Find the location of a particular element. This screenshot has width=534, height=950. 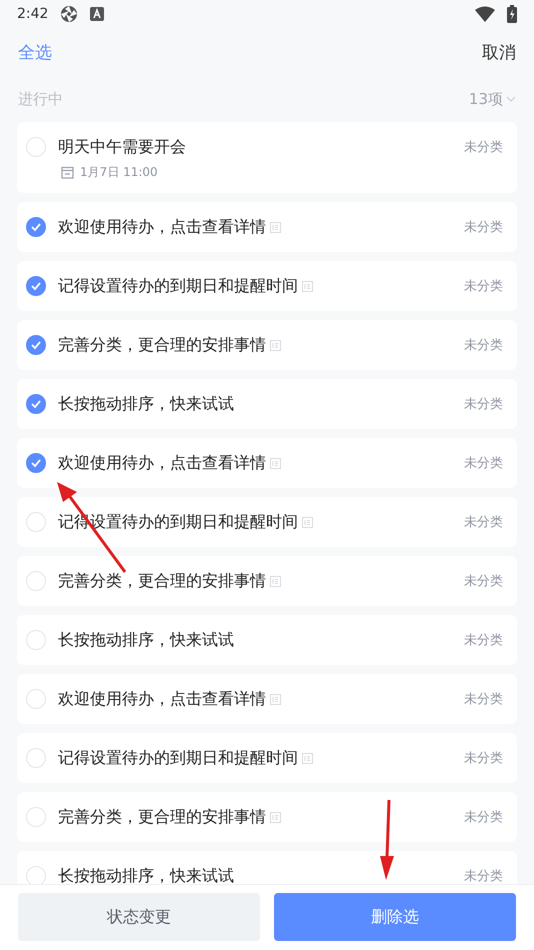

due-date: 1月7日 11:00 is located at coordinates (119, 172).